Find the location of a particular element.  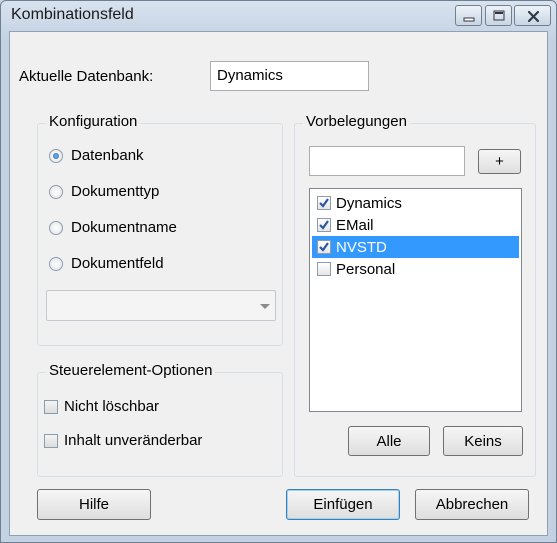

maximize-icon is located at coordinates (499, 15).